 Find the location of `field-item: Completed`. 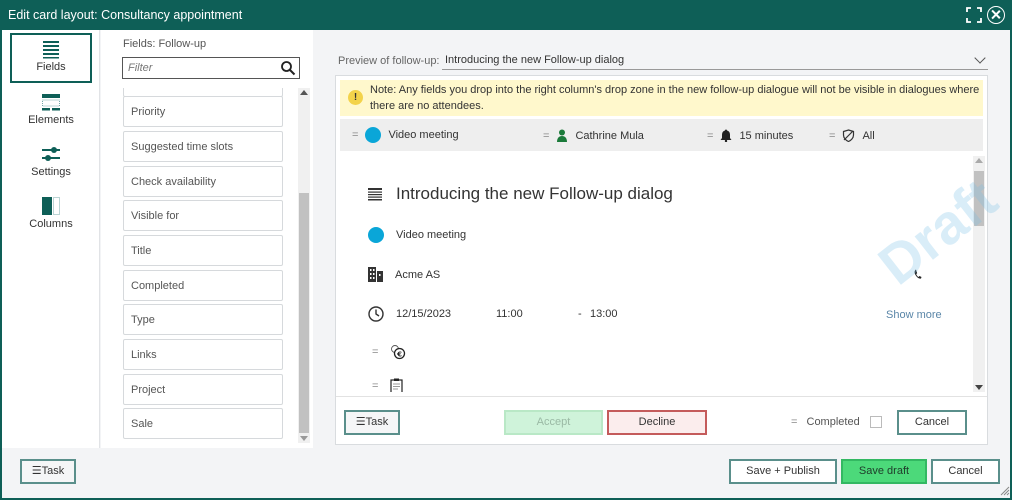

field-item: Completed is located at coordinates (203, 285).